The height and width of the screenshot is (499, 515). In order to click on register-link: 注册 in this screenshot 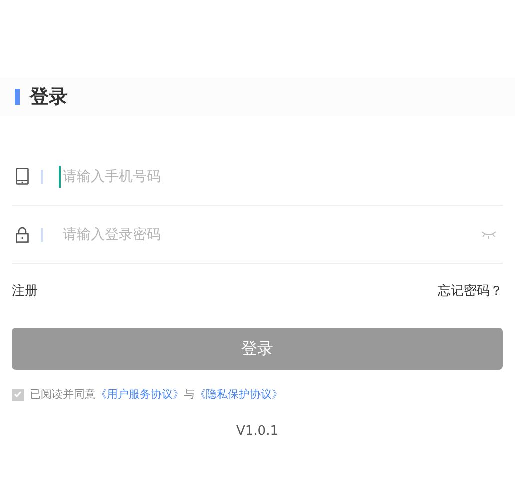, I will do `click(25, 291)`.